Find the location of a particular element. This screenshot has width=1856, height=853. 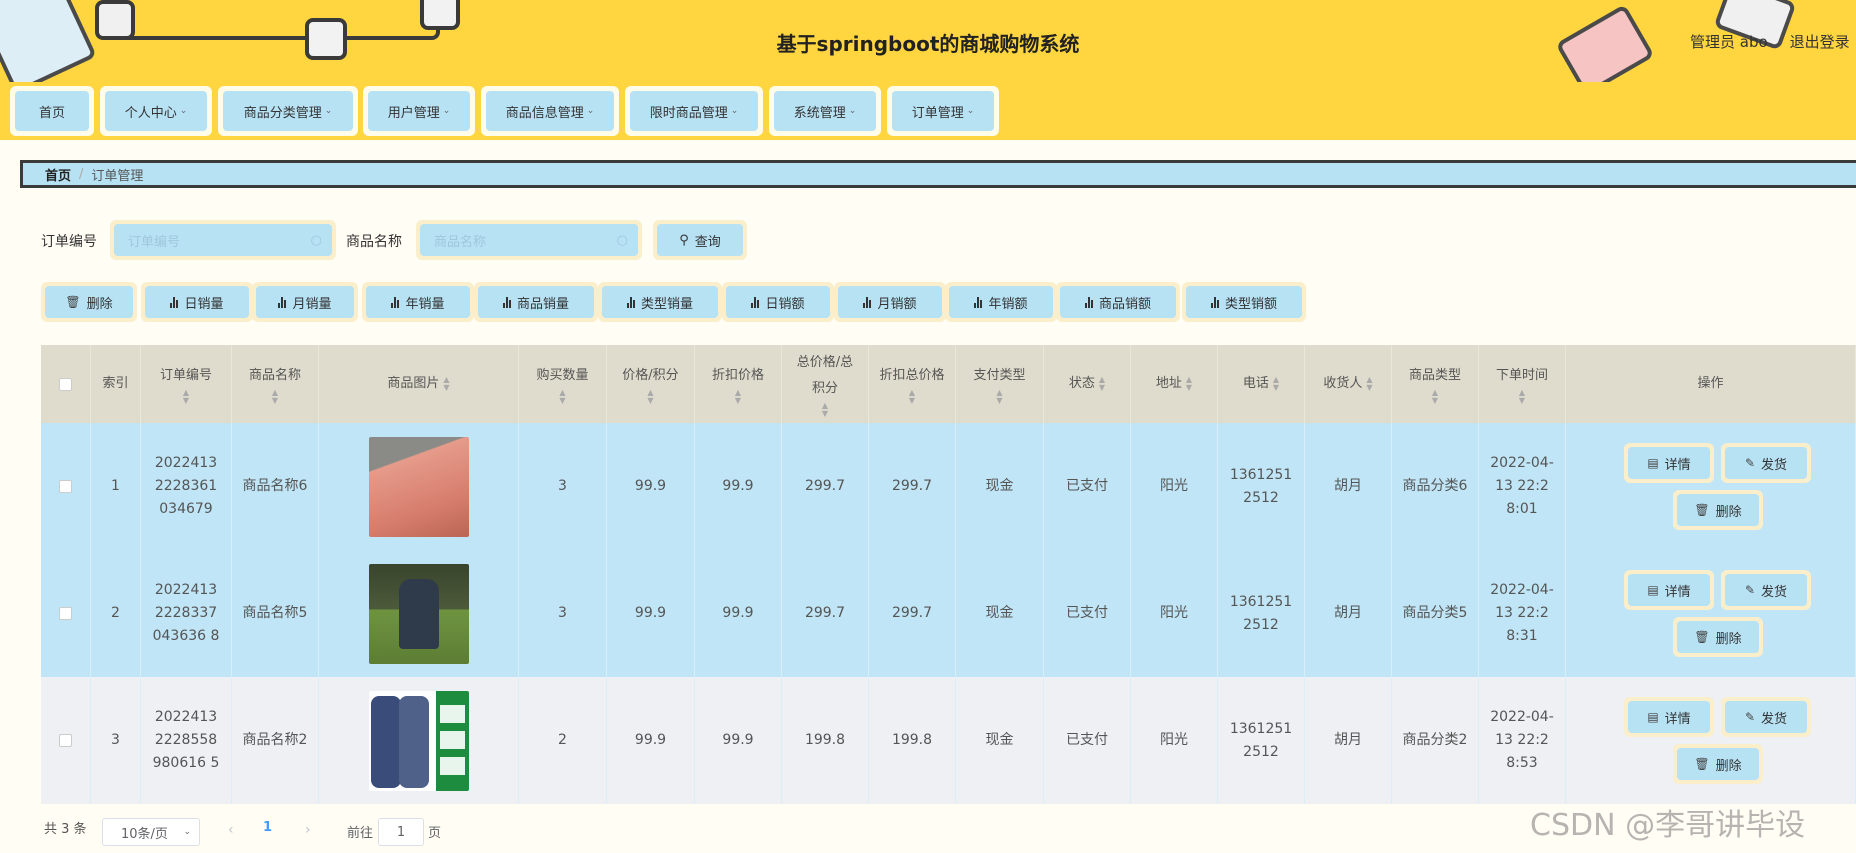

category-sales-volume-button: 类型销量 is located at coordinates (660, 302).